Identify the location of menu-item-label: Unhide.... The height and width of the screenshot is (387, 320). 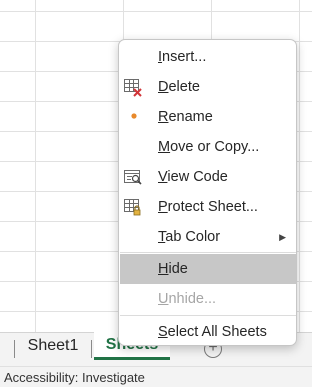
(187, 299).